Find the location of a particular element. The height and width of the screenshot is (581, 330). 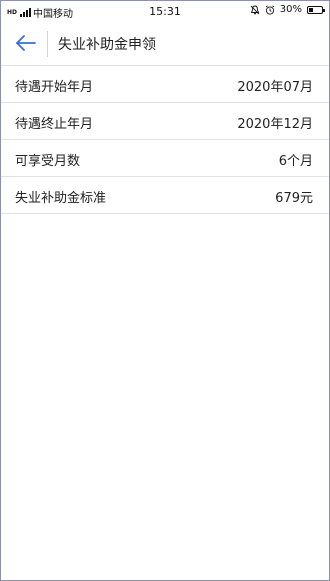

detail-label: 待遇开始年月 is located at coordinates (54, 87).